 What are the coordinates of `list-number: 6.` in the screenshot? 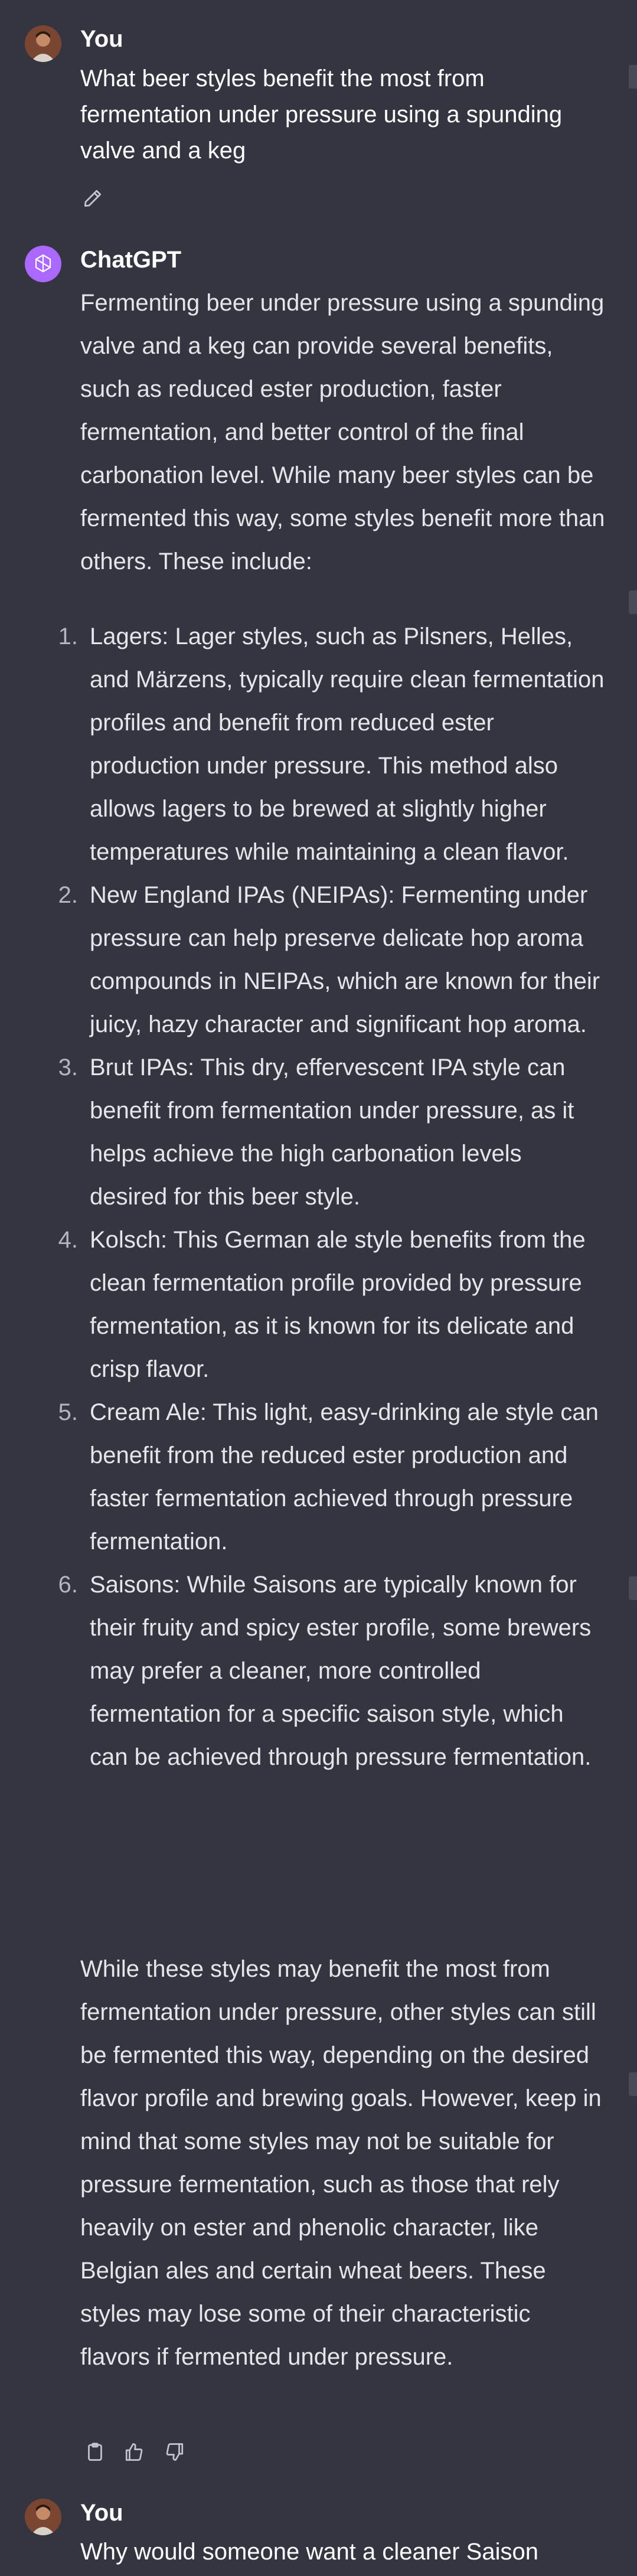 It's located at (68, 1585).